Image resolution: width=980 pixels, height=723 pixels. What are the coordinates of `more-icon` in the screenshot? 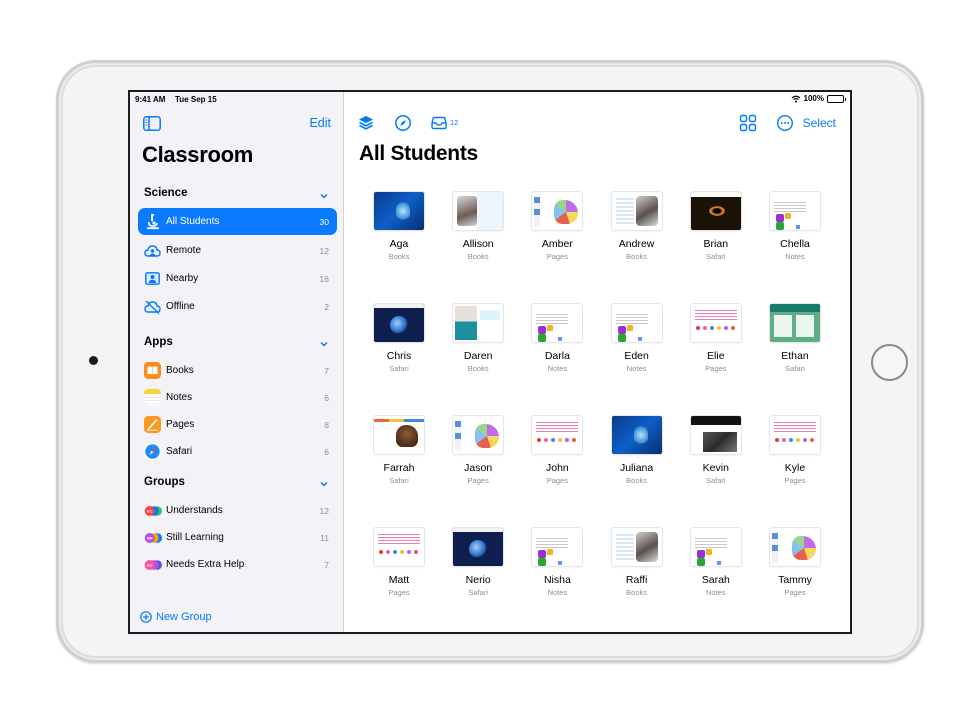 It's located at (785, 123).